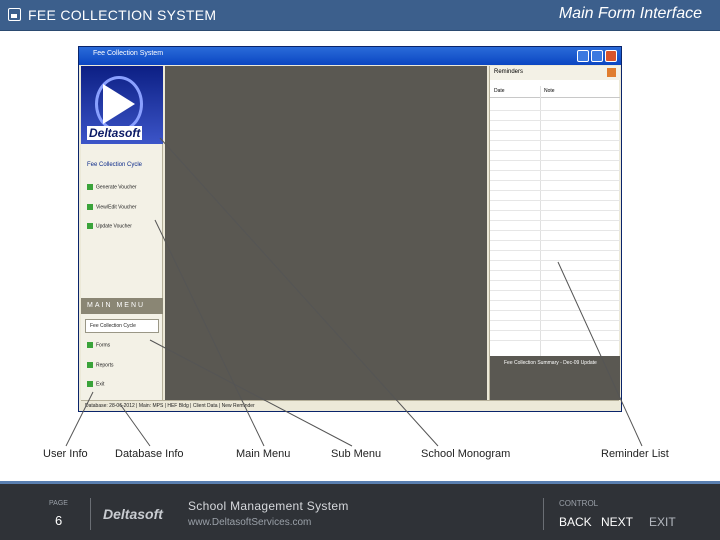 The width and height of the screenshot is (720, 540). Describe the element at coordinates (268, 506) in the screenshot. I see `system-title: School Management System` at that location.